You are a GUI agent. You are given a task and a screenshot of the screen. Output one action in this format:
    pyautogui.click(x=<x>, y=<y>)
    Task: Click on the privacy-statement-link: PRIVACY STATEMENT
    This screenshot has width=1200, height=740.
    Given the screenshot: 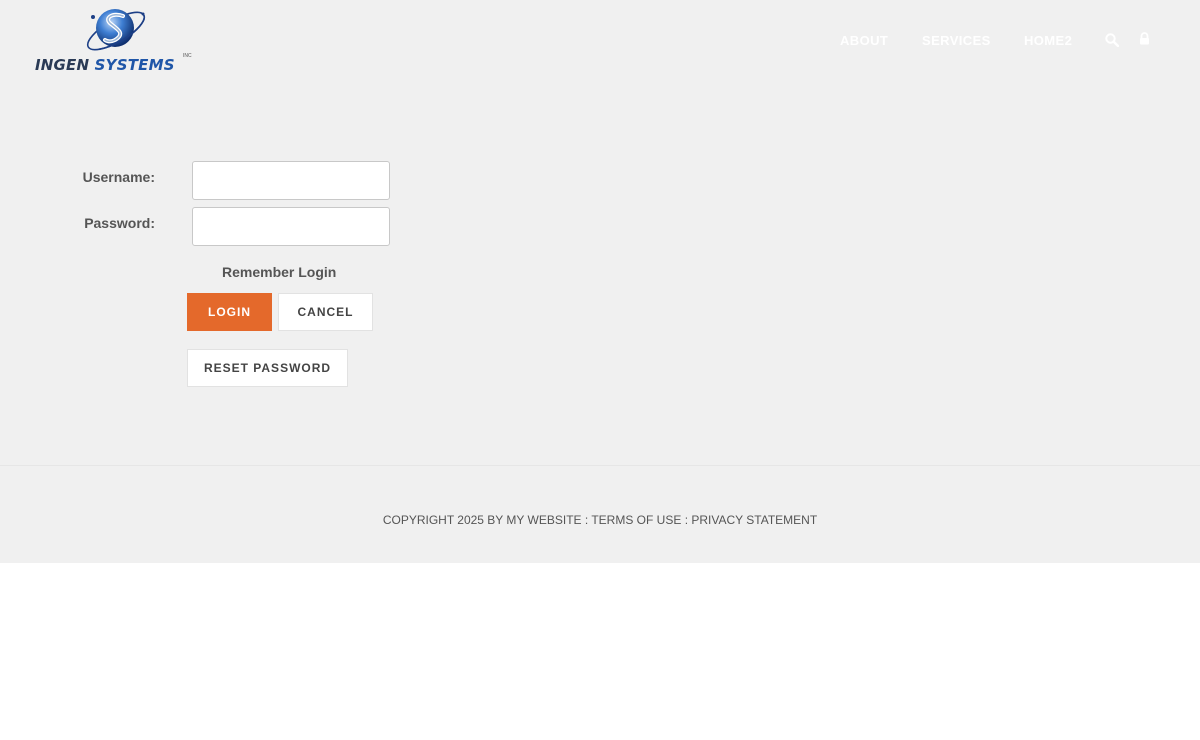 What is the action you would take?
    pyautogui.click(x=754, y=520)
    